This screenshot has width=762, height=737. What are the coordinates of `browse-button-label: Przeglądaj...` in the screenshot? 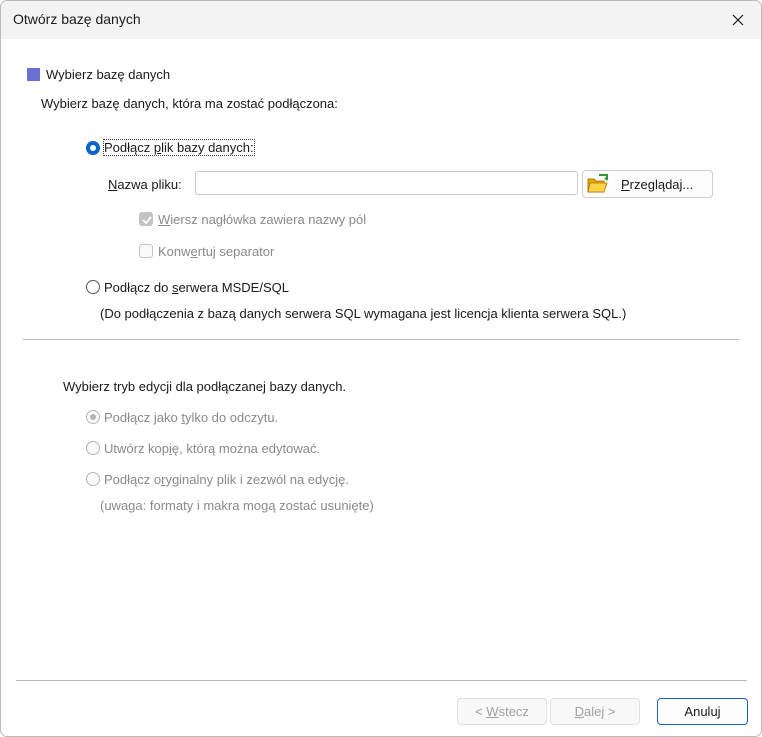 It's located at (657, 184).